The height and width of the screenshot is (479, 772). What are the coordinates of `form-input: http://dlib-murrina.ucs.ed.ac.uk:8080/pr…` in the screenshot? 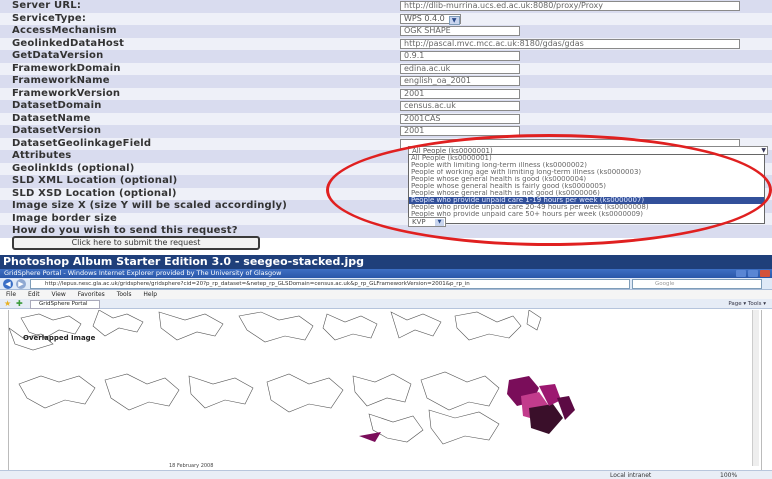 It's located at (570, 6).